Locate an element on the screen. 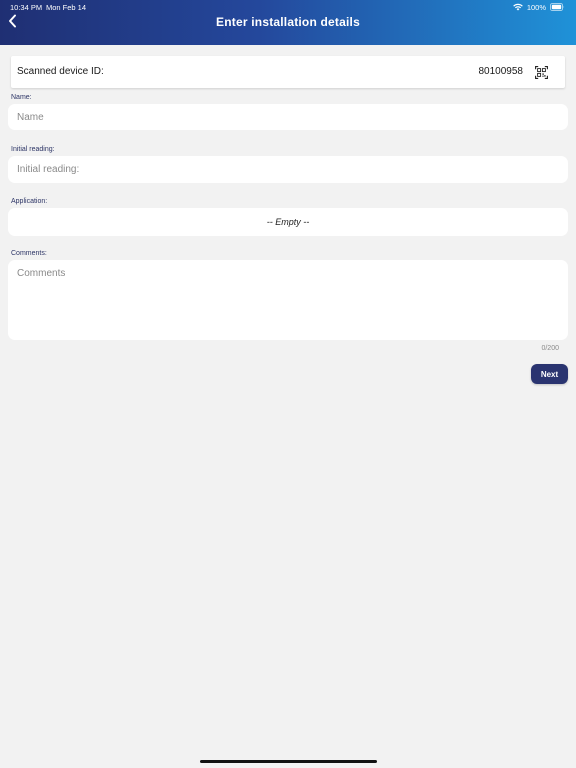 Image resolution: width=576 pixels, height=768 pixels. status-time: 10:34 PM is located at coordinates (26, 7).